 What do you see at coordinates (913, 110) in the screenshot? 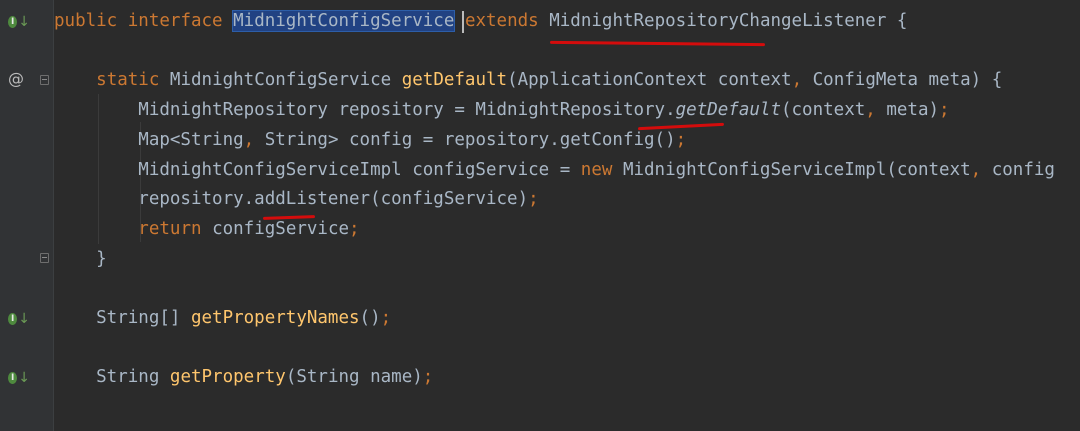
I see `code-token: meta)` at bounding box center [913, 110].